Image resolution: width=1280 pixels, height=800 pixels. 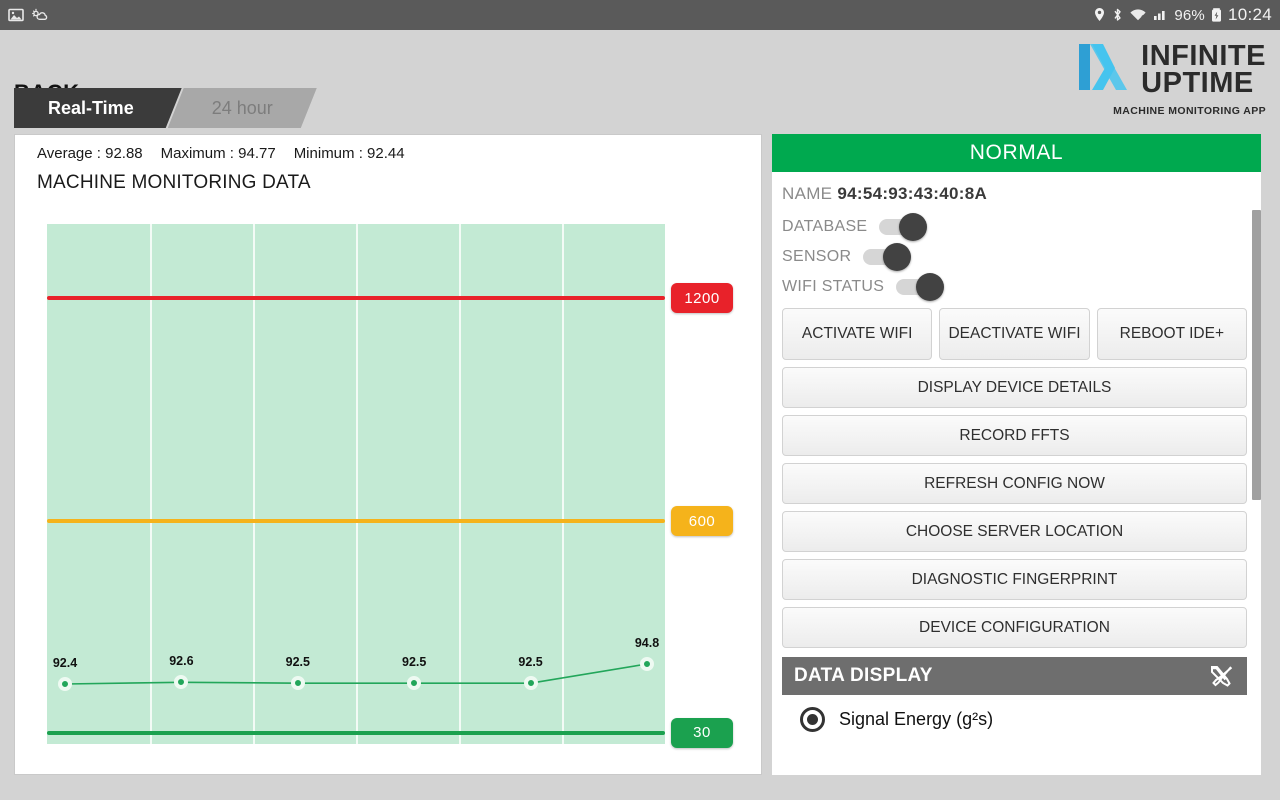 I want to click on device-name-value: 94:54:93:43:40:8A, so click(x=912, y=193).